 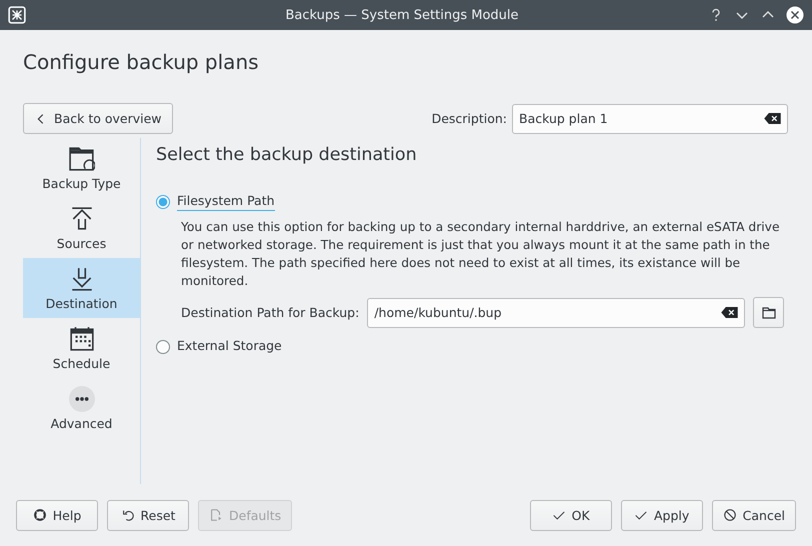 I want to click on footer-button: Apply, so click(x=661, y=515).